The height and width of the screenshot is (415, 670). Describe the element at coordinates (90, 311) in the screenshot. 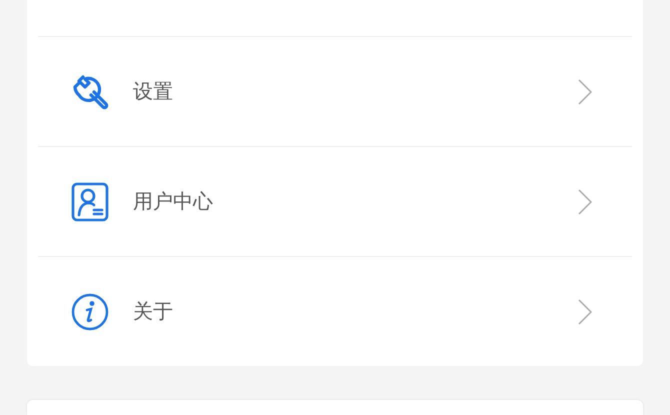

I see `info-icon` at that location.